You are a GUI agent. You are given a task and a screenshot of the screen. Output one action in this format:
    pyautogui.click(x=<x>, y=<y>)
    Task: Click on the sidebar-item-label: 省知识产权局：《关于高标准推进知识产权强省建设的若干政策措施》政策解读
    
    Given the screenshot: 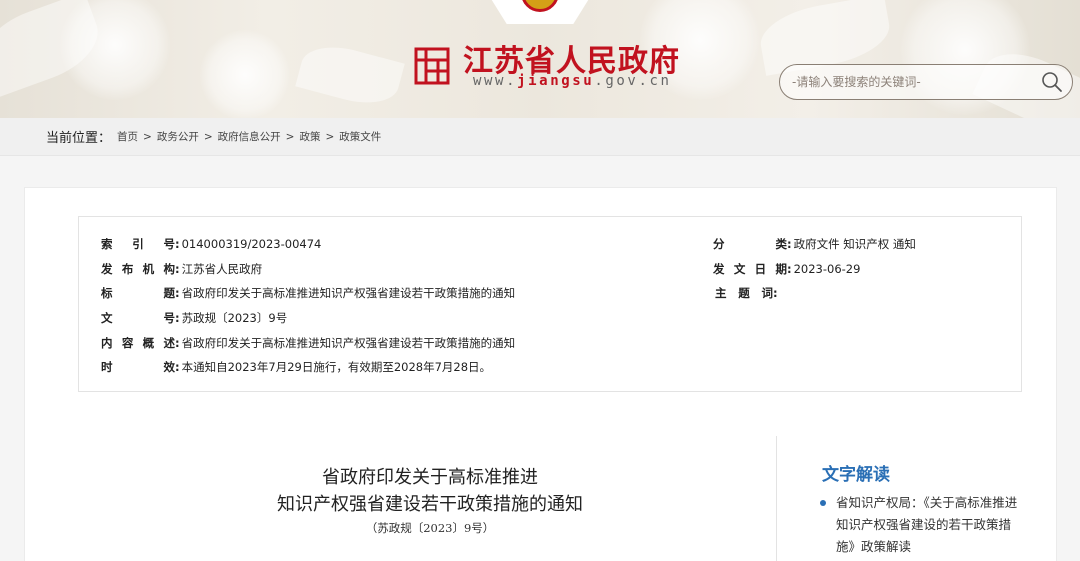 What is the action you would take?
    pyautogui.click(x=927, y=524)
    